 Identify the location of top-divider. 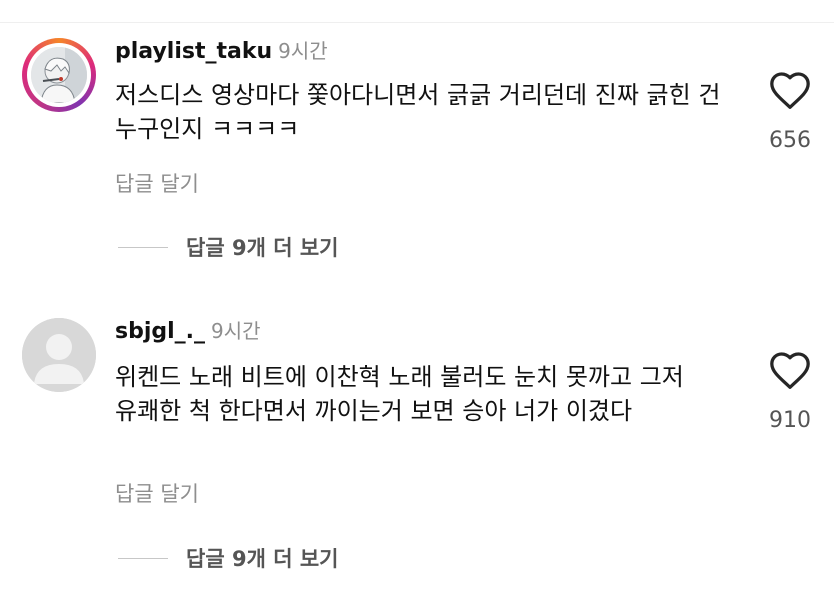
(417, 22).